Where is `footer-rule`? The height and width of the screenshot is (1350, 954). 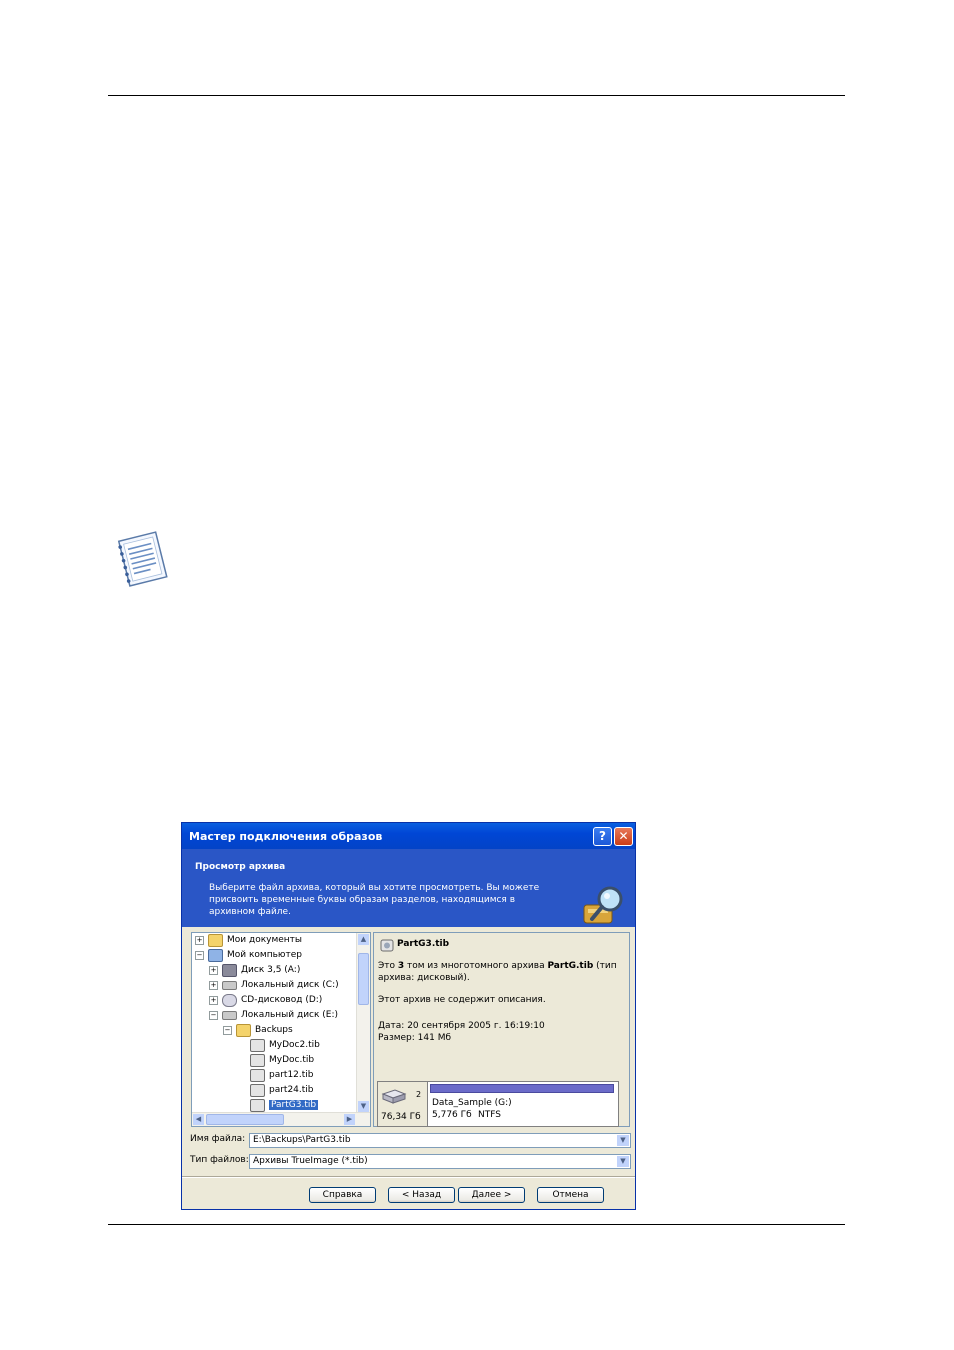
footer-rule is located at coordinates (476, 1224).